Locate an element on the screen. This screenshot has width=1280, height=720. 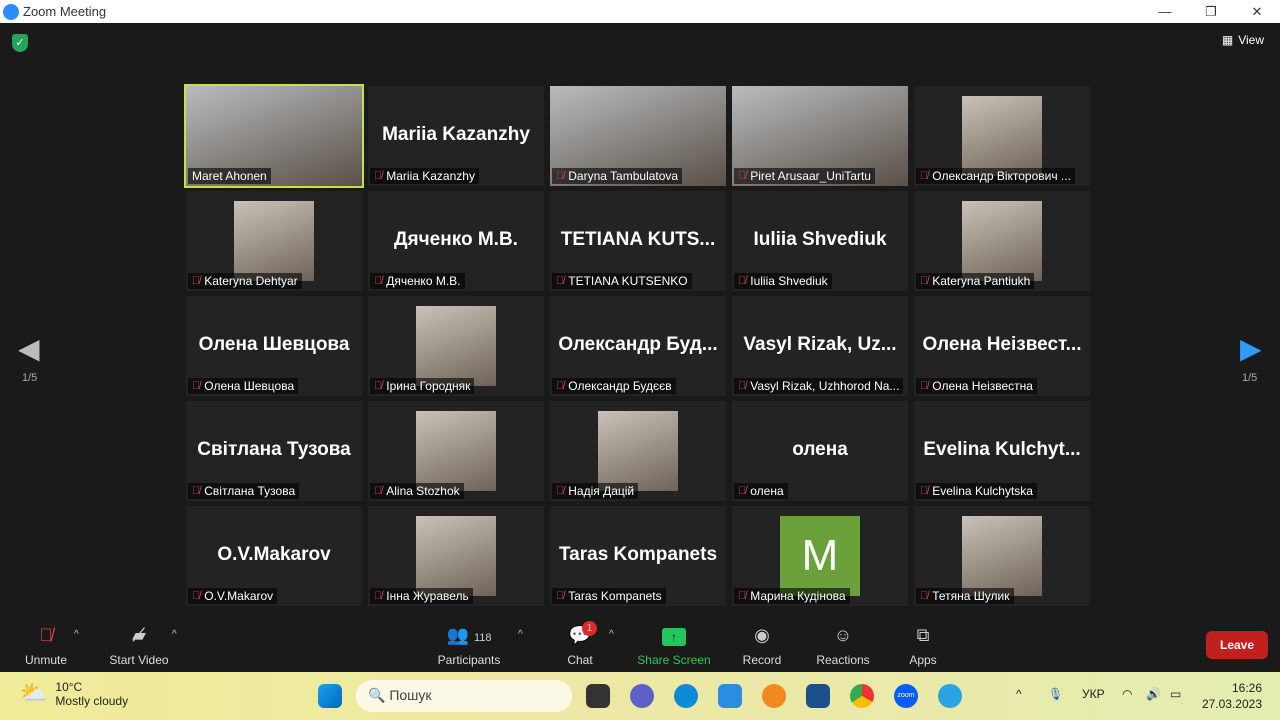
participant-name: Maret Ahonen is located at coordinates (229, 176).